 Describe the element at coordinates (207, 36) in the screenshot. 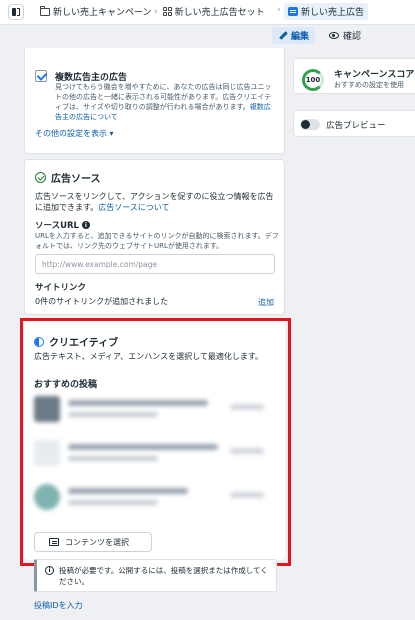

I see `mode-bar: 編集 確認` at that location.